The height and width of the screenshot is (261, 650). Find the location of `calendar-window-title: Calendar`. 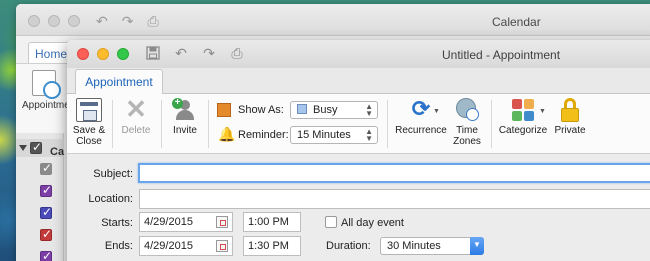

calendar-window-title: Calendar is located at coordinates (516, 22).